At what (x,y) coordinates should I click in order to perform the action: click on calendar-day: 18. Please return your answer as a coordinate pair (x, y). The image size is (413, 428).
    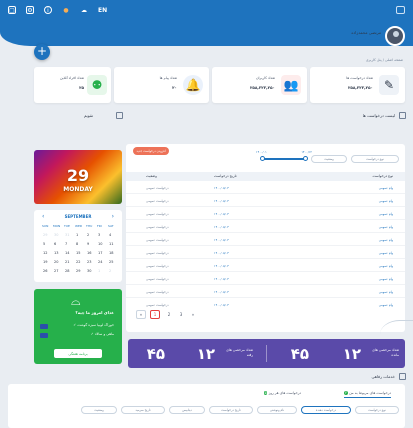
    Looking at the image, I should click on (111, 253).